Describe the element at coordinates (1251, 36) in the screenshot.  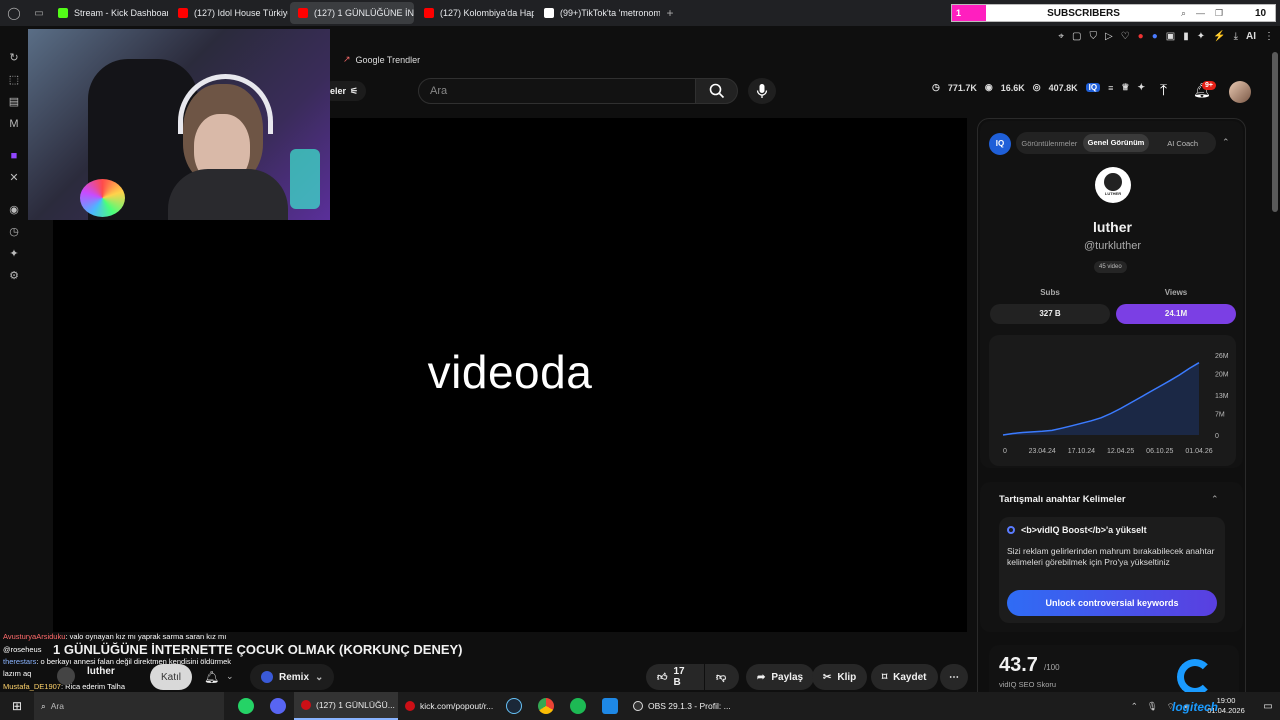
I see `ai-button: AI` at that location.